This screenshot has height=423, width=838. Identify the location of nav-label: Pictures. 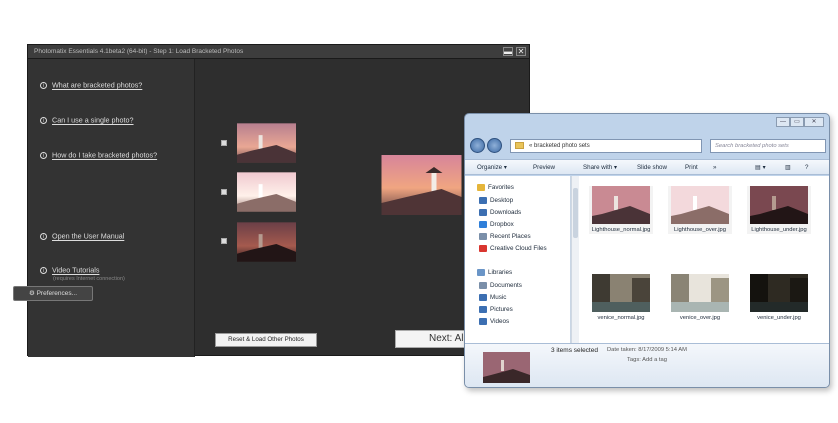
(501, 309).